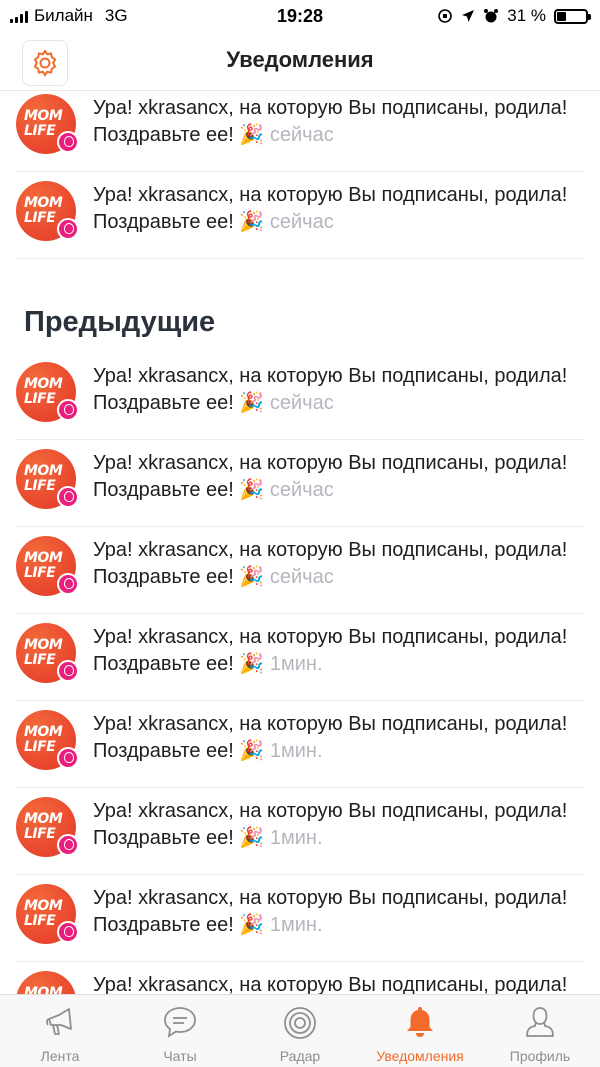 Image resolution: width=600 pixels, height=1067 pixels. Describe the element at coordinates (526, 15) in the screenshot. I see `battery-percent: 31 %` at that location.